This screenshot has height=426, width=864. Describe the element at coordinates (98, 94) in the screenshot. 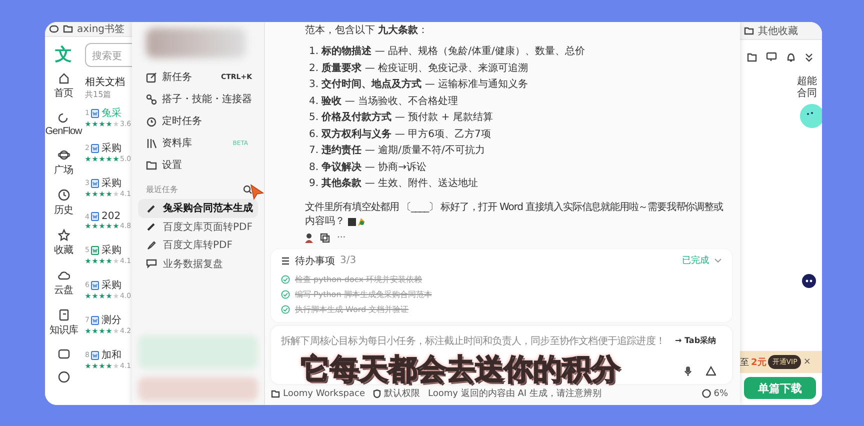

I see `document-count: 共15篇` at that location.